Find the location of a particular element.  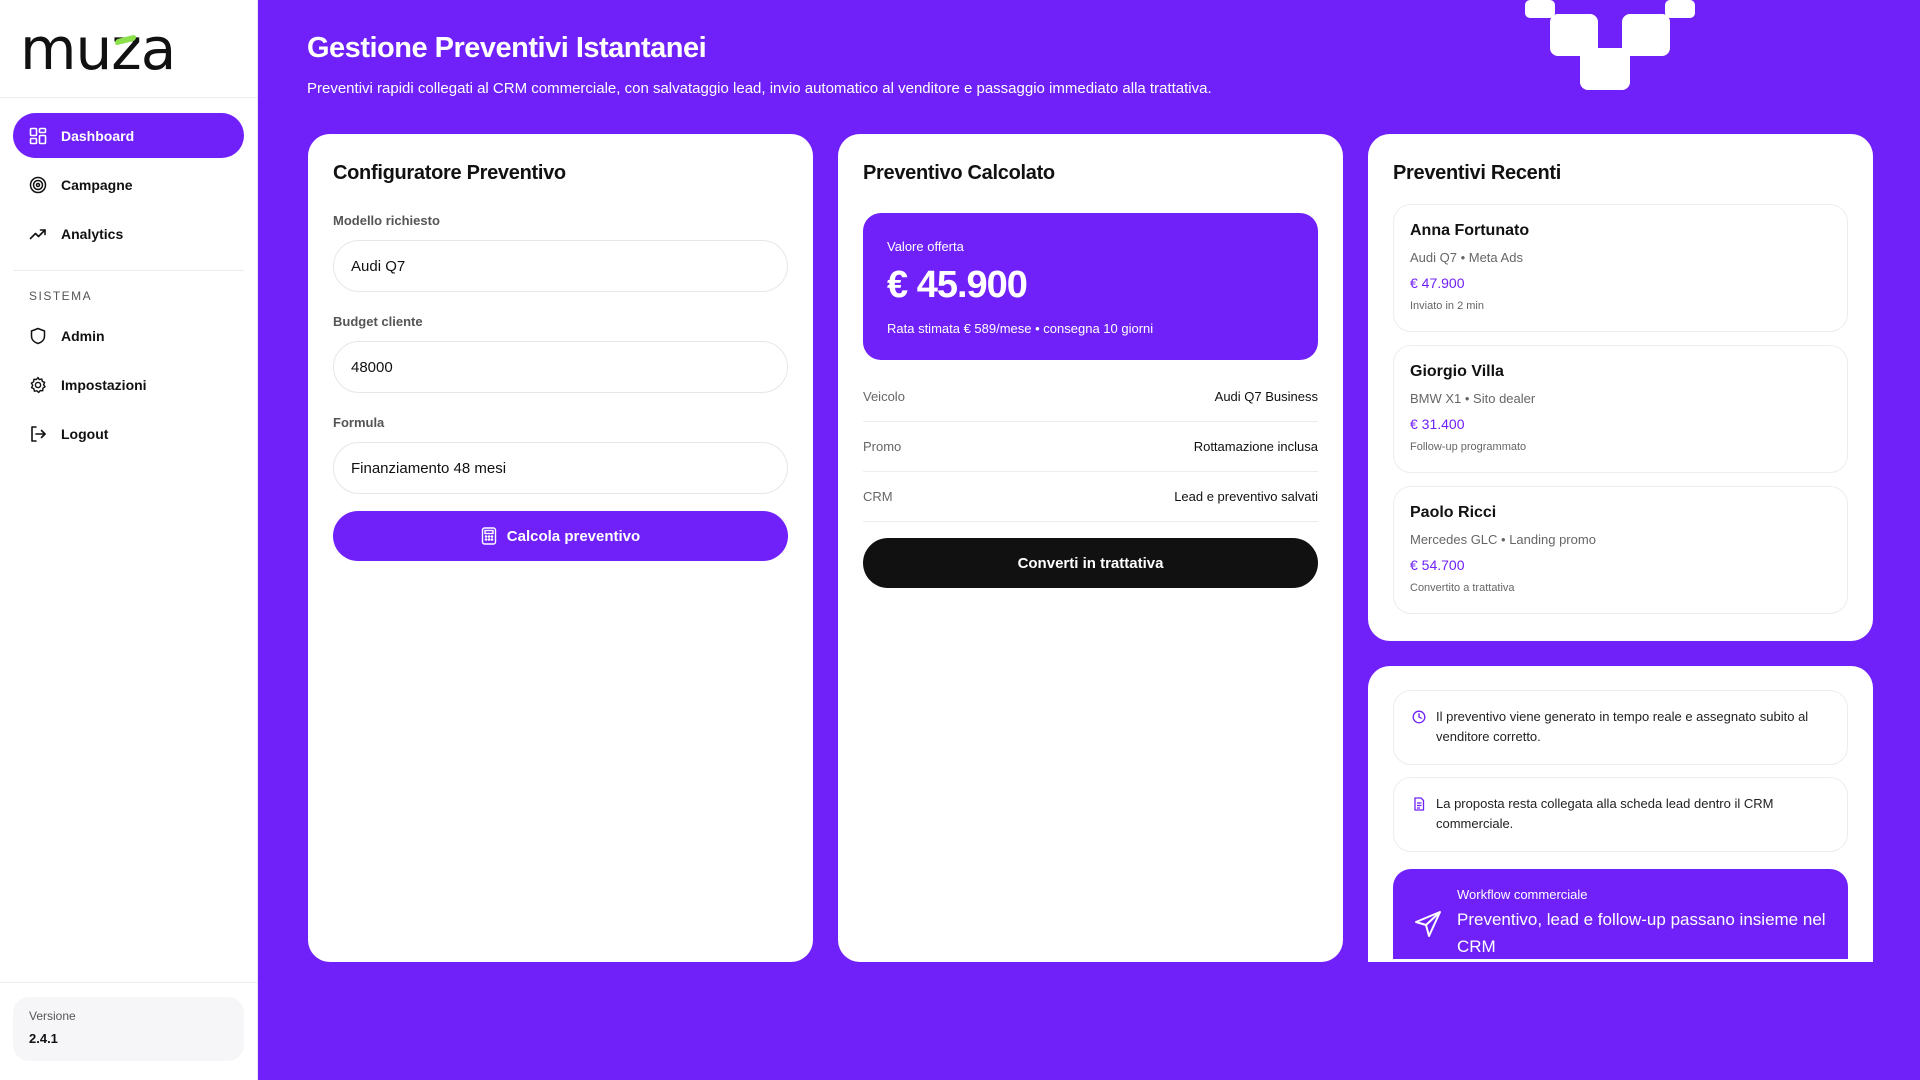

sidebar-item-impostazioni: Impostazioni is located at coordinates (128, 384).